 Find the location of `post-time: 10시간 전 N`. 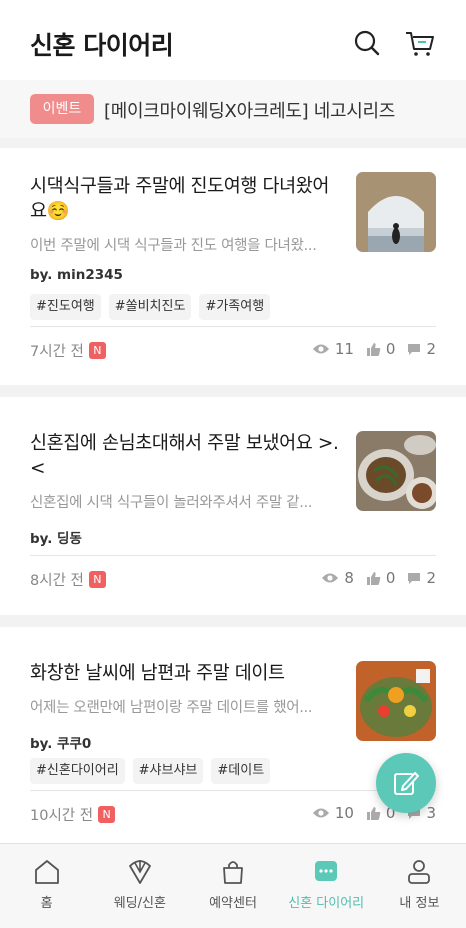

post-time: 10시간 전 N is located at coordinates (73, 814).